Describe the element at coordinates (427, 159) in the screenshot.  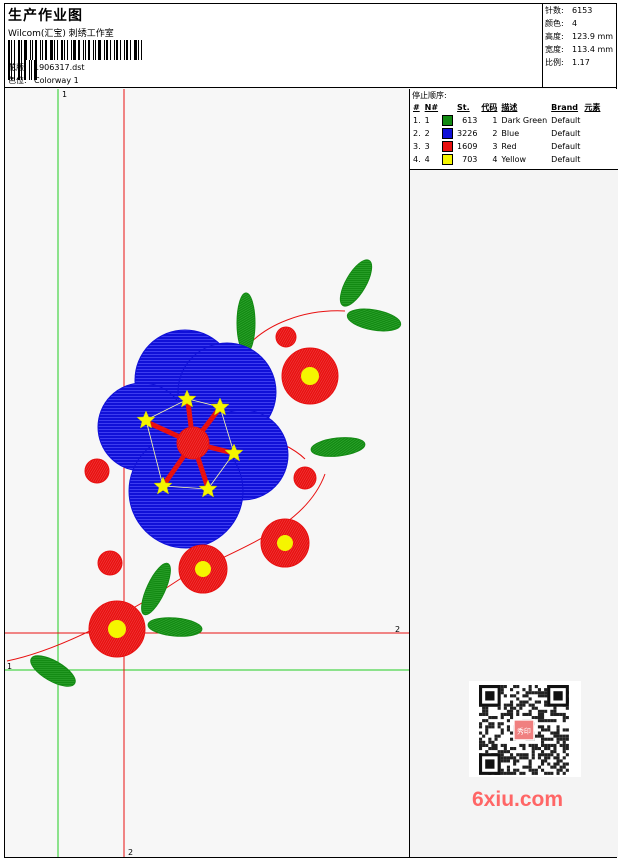
I see `needle-number: 4` at that location.